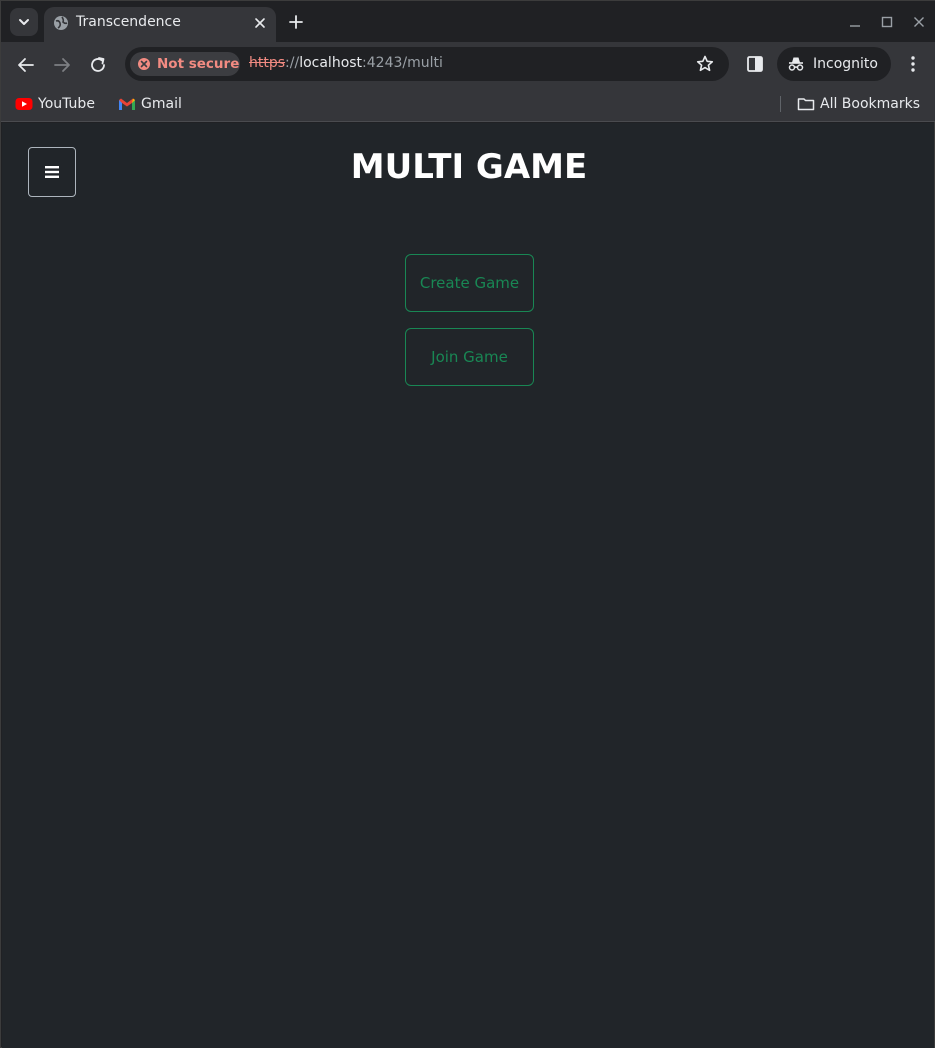 The image size is (935, 1048). I want to click on minimize-icon, so click(855, 22).